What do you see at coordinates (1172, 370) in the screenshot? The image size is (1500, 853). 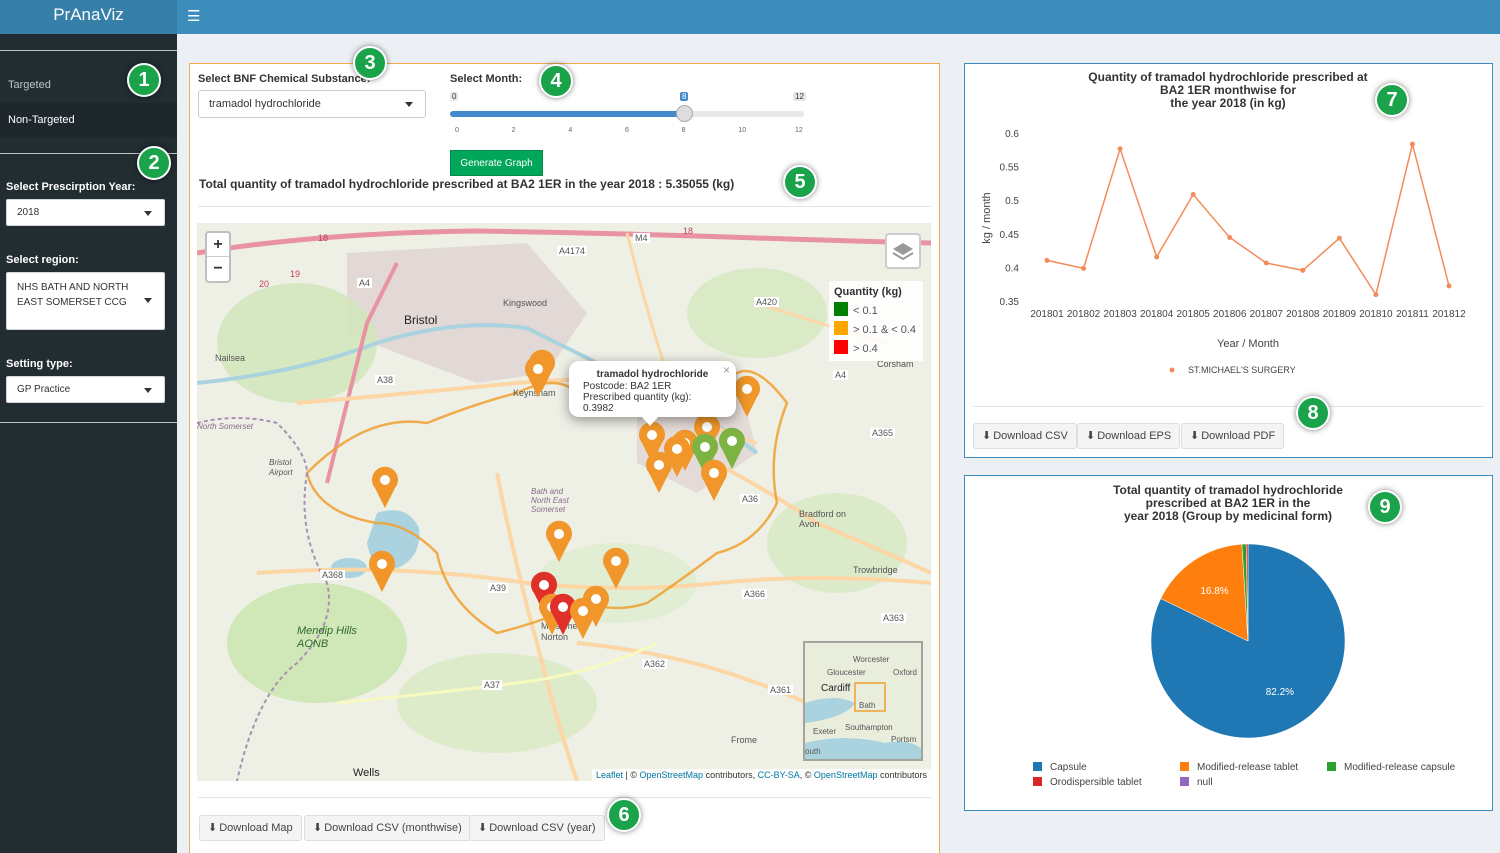 I see `legend-marker` at bounding box center [1172, 370].